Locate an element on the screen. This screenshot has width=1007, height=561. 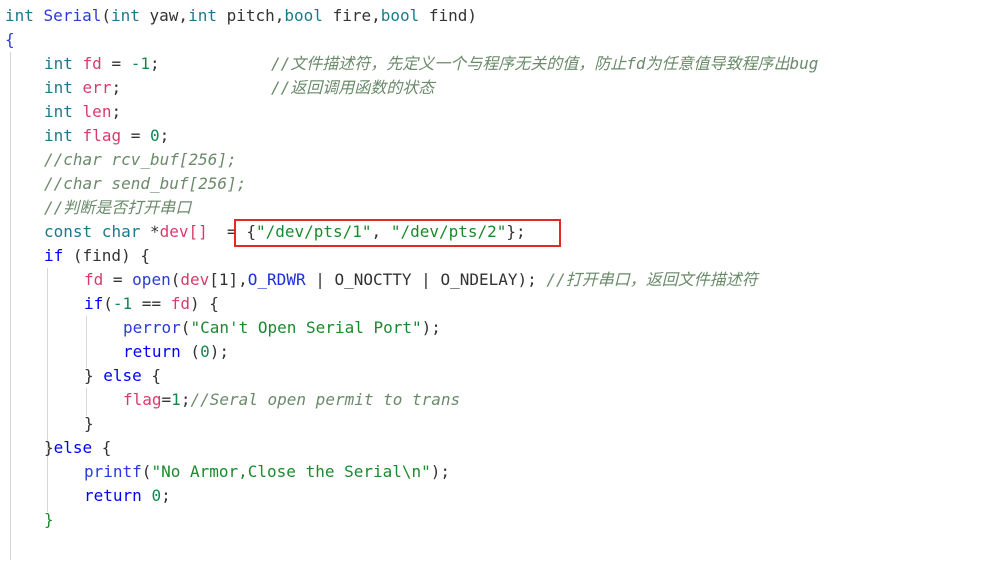
code-line: } else { is located at coordinates (122, 376).